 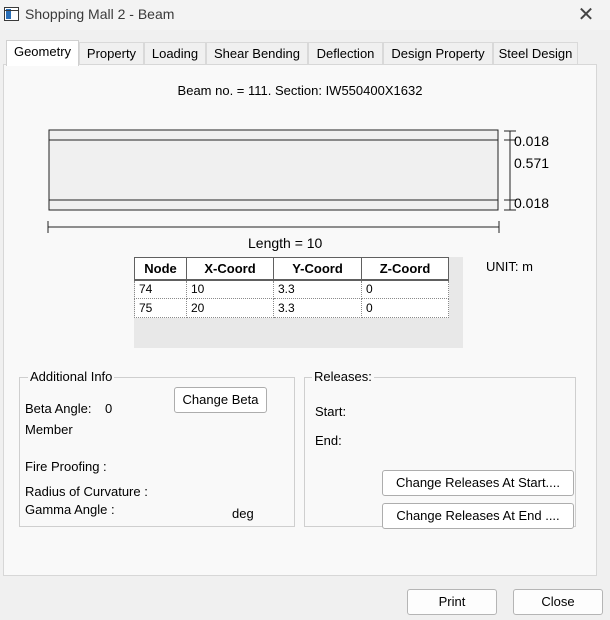 What do you see at coordinates (257, 53) in the screenshot?
I see `tab-shear-bending: Shear Bending` at bounding box center [257, 53].